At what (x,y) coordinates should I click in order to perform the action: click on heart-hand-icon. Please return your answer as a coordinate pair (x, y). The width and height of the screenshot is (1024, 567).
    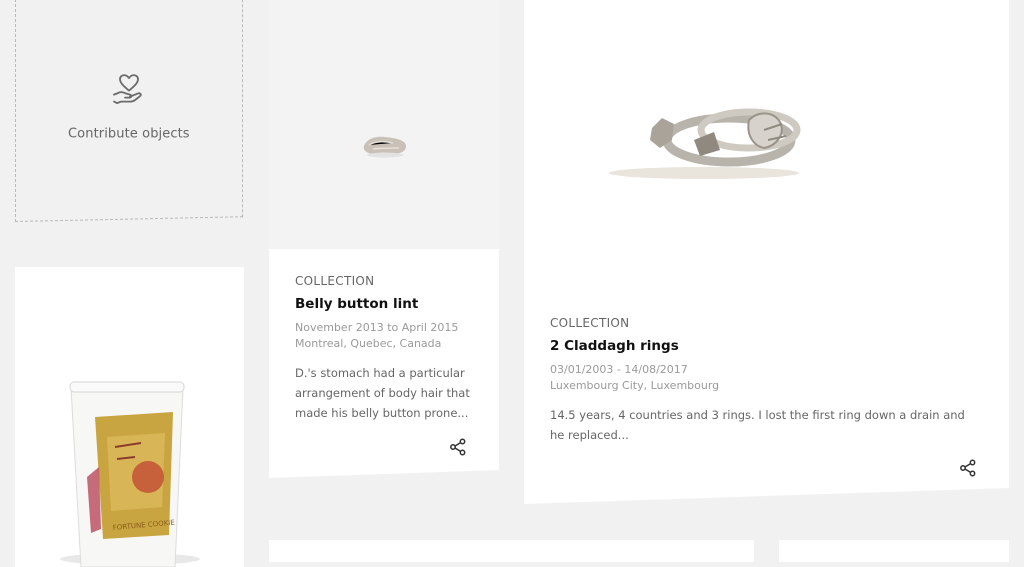
    Looking at the image, I should click on (129, 89).